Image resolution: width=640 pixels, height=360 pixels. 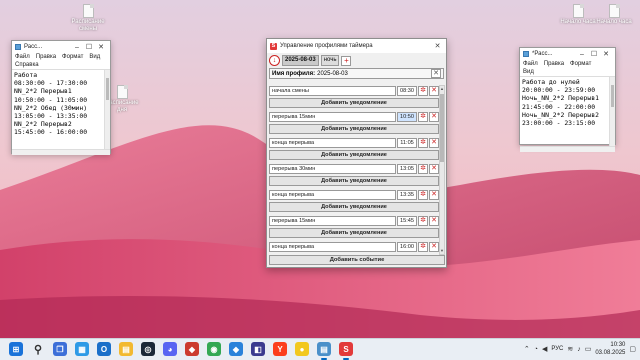 I want to click on outlook-icon: O, so click(x=104, y=349).